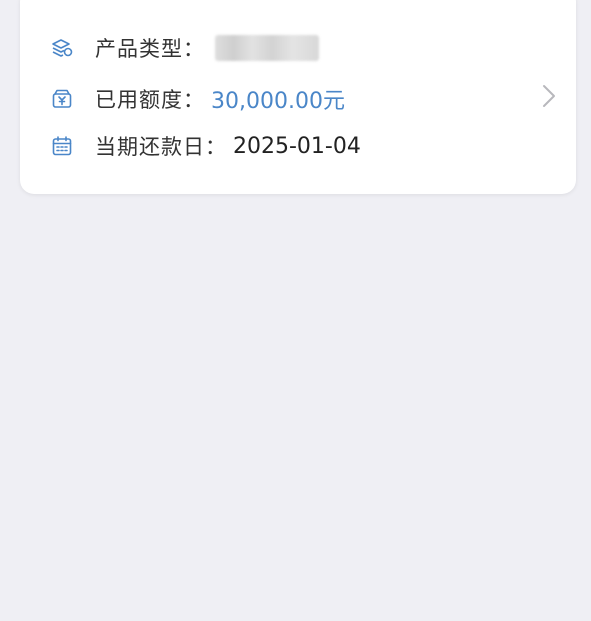 This screenshot has height=621, width=591. What do you see at coordinates (62, 99) in the screenshot?
I see `yen-box-icon` at bounding box center [62, 99].